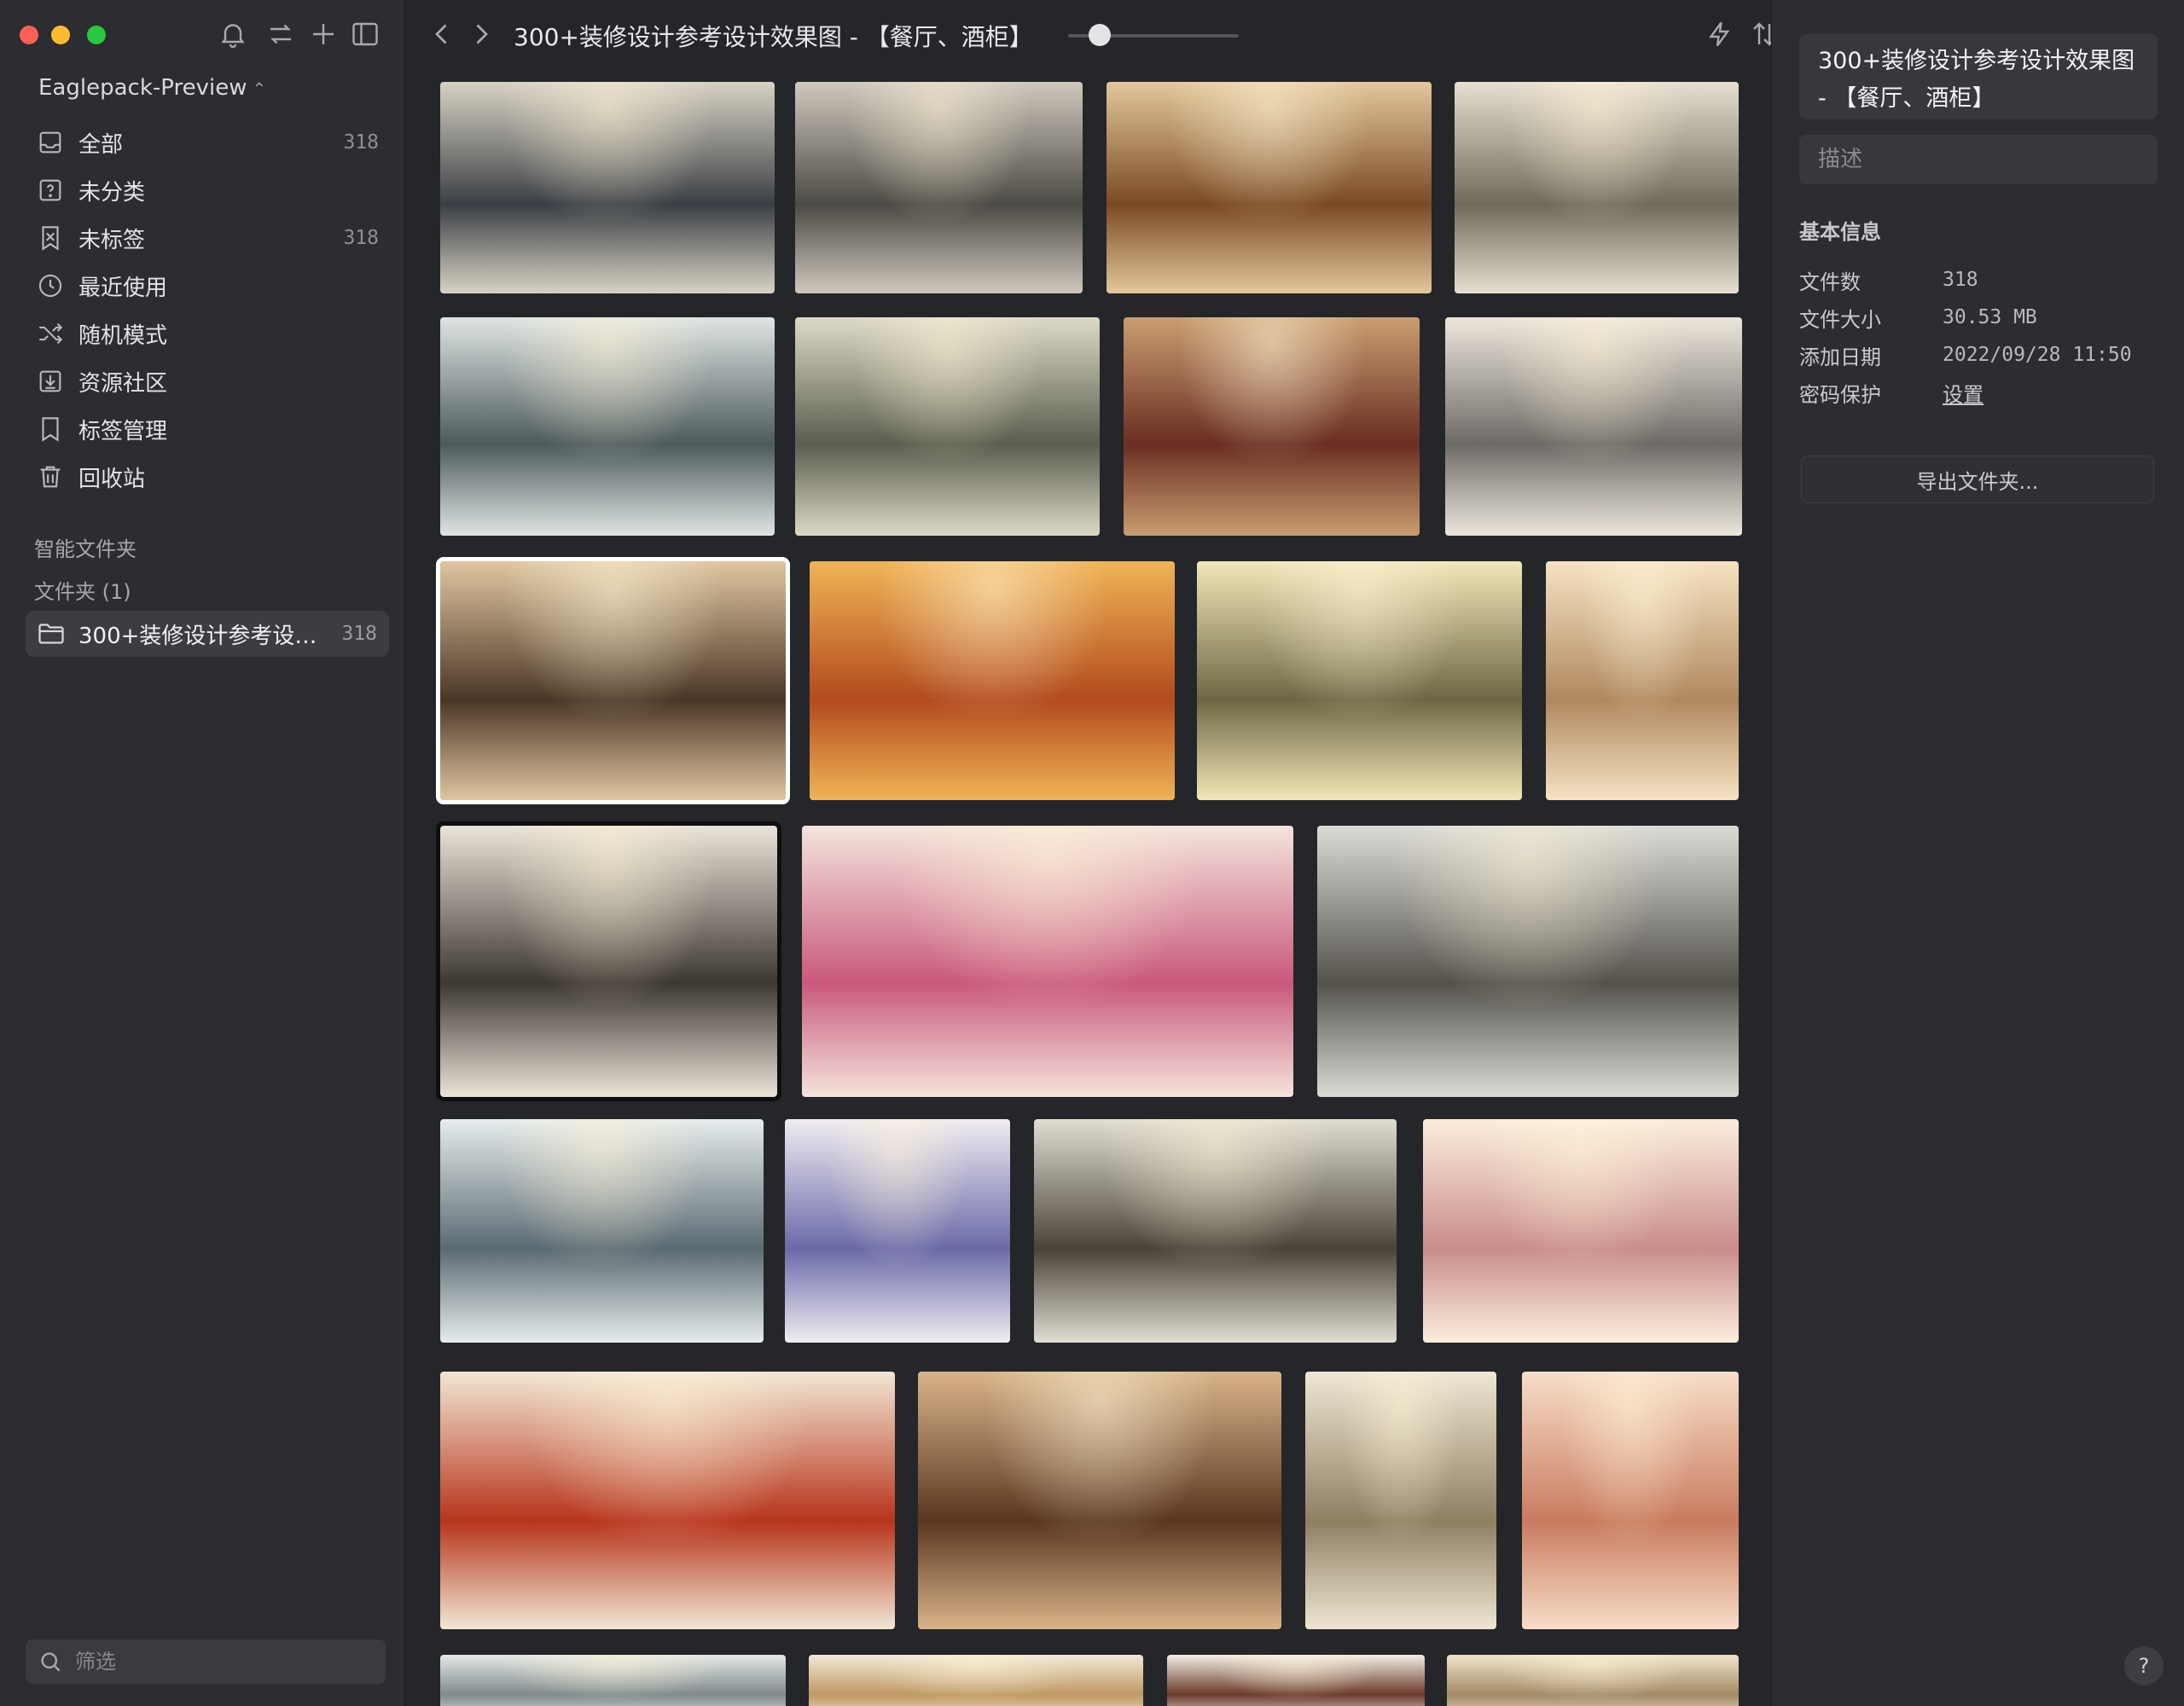 Image resolution: width=2184 pixels, height=1706 pixels. I want to click on toolbar: 300+装修设计参考设计效果图 - 【餐厅、酒柜】 ▾, so click(1276, 36).